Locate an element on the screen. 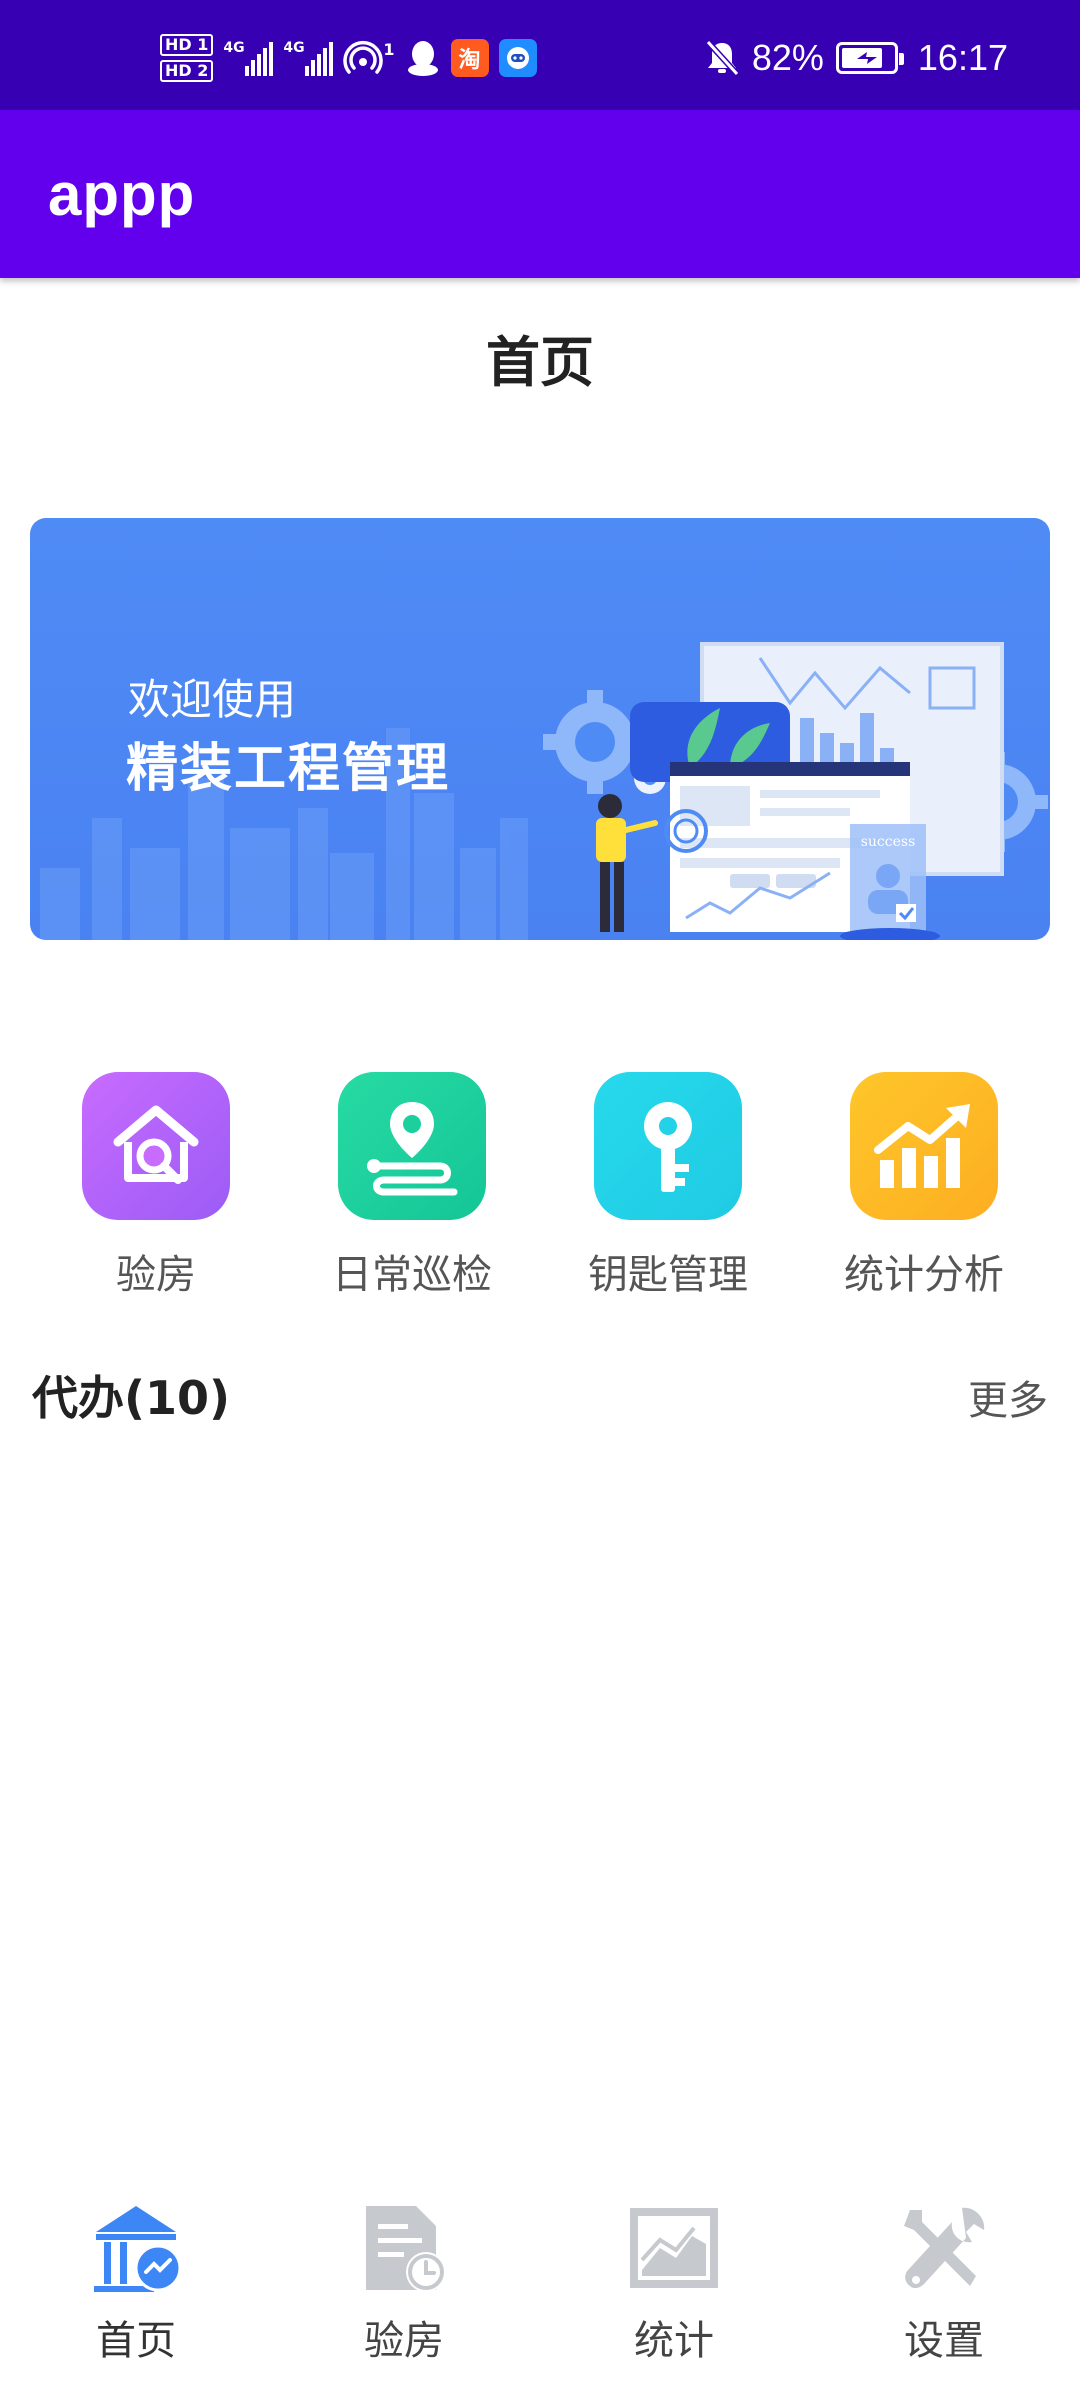  hd-indicators: HD 1 HD 2 is located at coordinates (187, 58).